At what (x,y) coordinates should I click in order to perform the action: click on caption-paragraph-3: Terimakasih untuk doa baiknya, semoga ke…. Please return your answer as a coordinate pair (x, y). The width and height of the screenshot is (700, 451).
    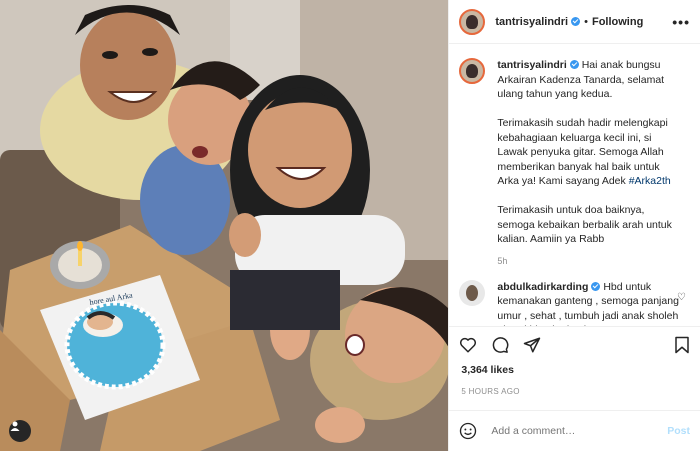
    Looking at the image, I should click on (584, 224).